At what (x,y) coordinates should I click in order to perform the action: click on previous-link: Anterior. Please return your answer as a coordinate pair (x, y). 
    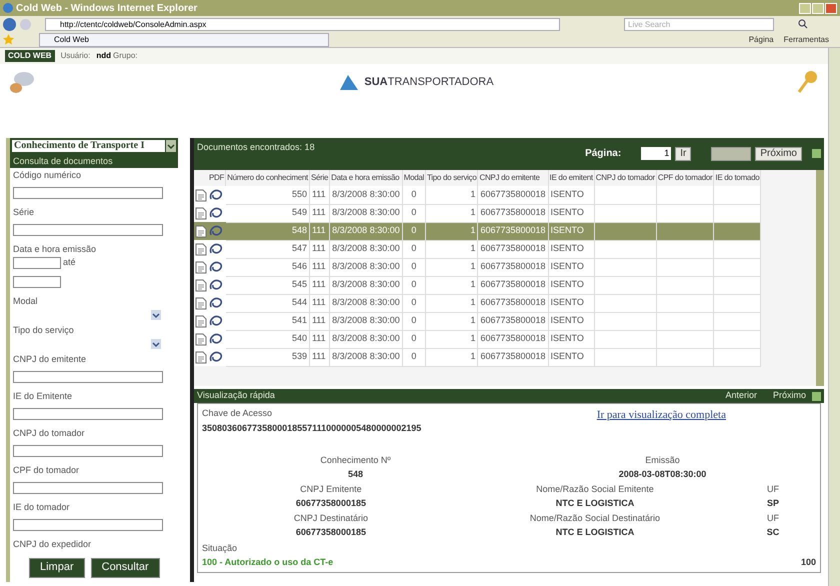
    Looking at the image, I should click on (741, 396).